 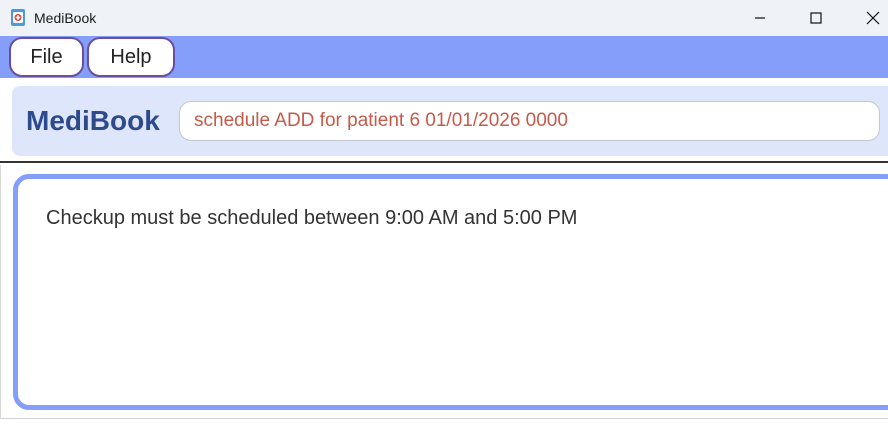 I want to click on left-border, so click(x=0, y=292).